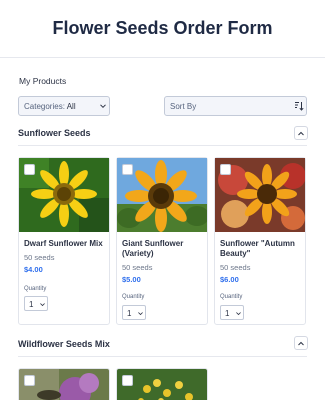  What do you see at coordinates (260, 195) in the screenshot?
I see `product-image-autumn-beauty` at bounding box center [260, 195].